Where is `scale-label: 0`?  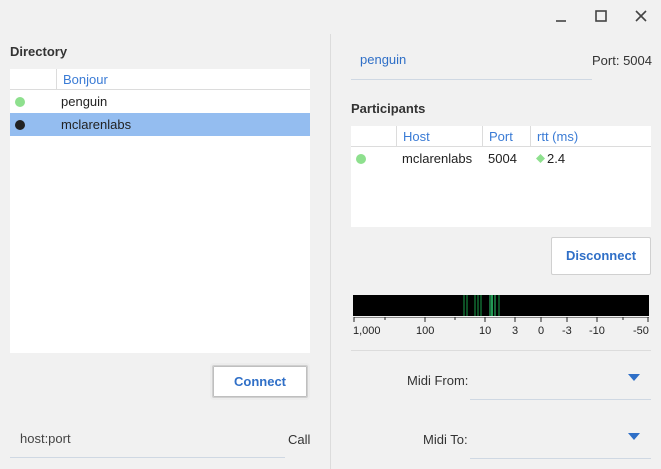 scale-label: 0 is located at coordinates (541, 331).